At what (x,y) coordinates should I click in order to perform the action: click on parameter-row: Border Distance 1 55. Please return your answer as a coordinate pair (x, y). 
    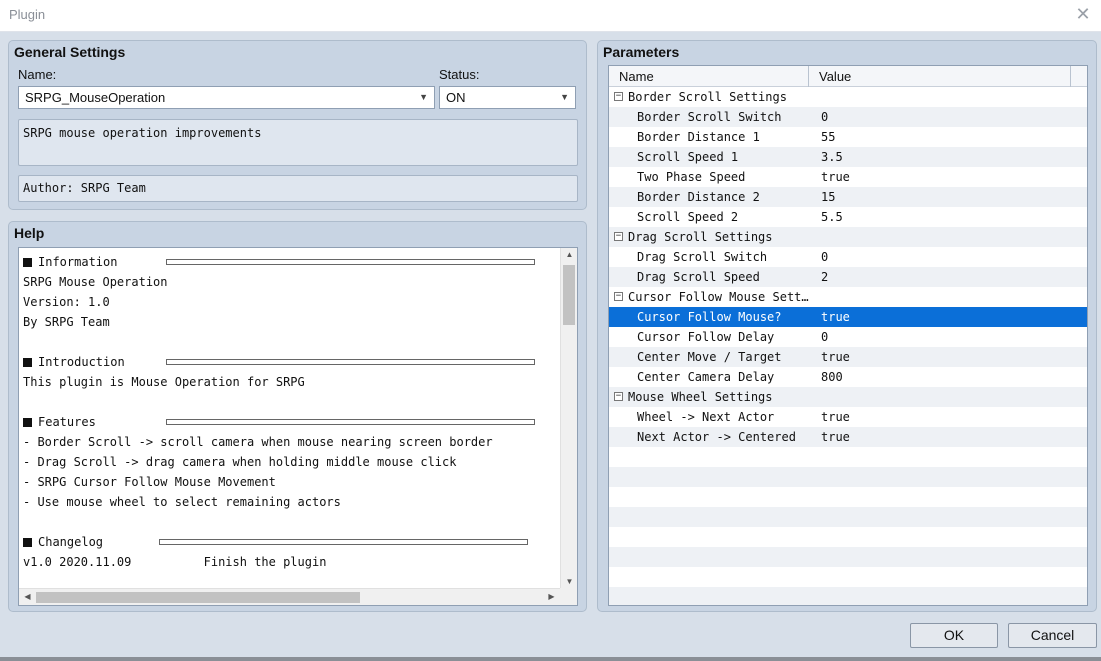
    Looking at the image, I should click on (848, 137).